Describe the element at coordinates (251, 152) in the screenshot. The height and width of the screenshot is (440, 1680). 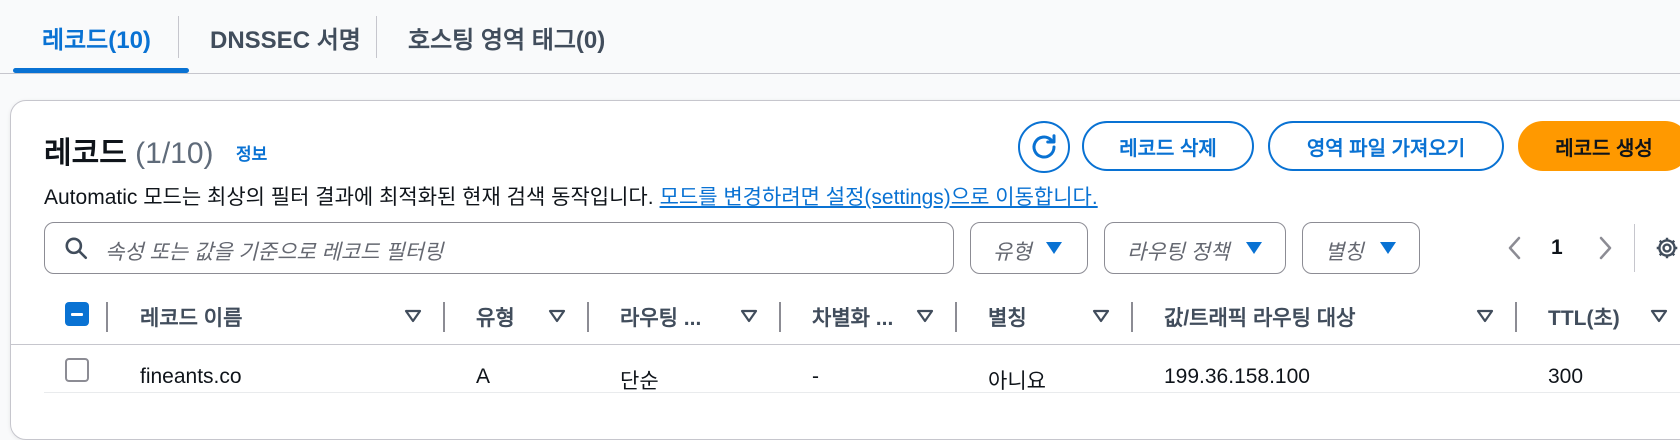
I see `info-link: 정보` at that location.